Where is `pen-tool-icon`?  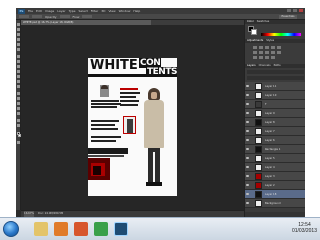 pen-tool-icon is located at coordinates (18, 98).